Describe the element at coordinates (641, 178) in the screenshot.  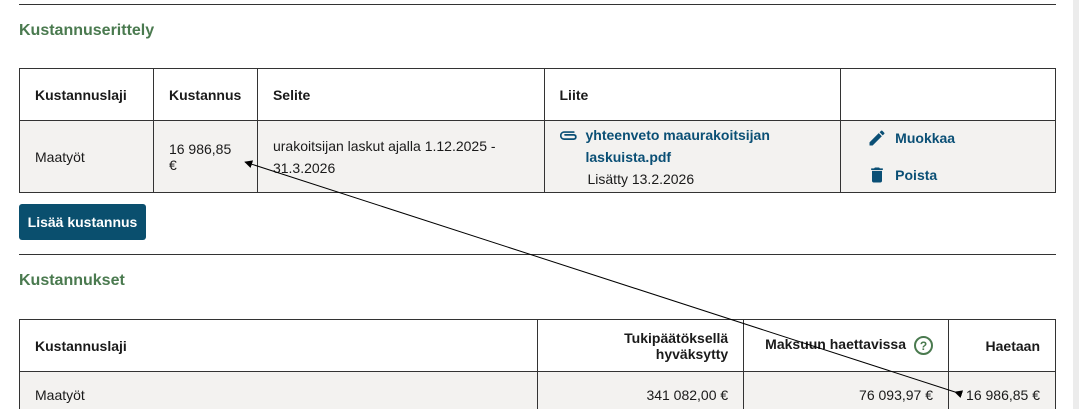
I see `attachment-added-date: Lisätty 13.2.2026` at that location.